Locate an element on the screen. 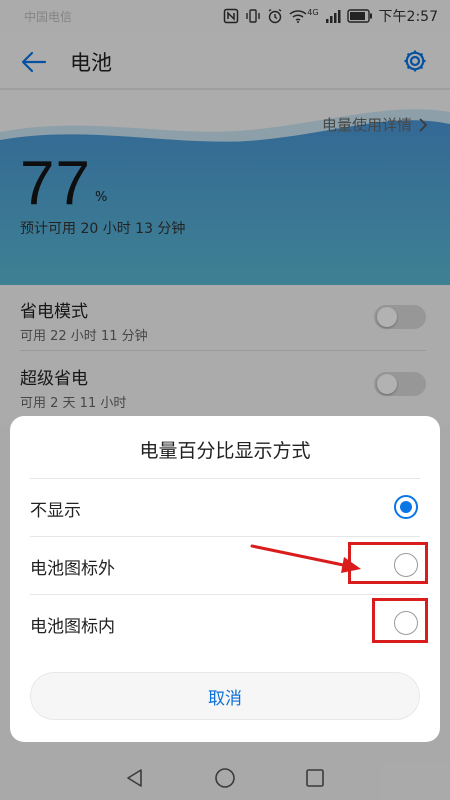  highlight-box-inside-icon is located at coordinates (400, 620).